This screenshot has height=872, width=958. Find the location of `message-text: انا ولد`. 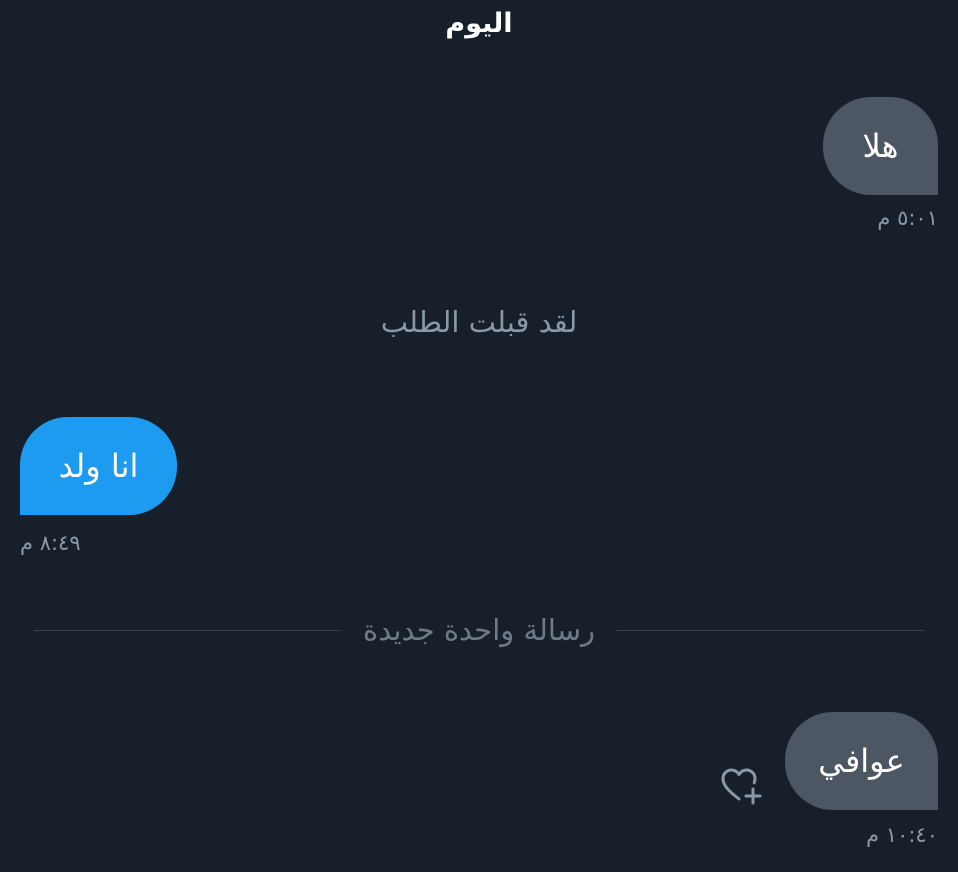

message-text: انا ولد is located at coordinates (98, 466).